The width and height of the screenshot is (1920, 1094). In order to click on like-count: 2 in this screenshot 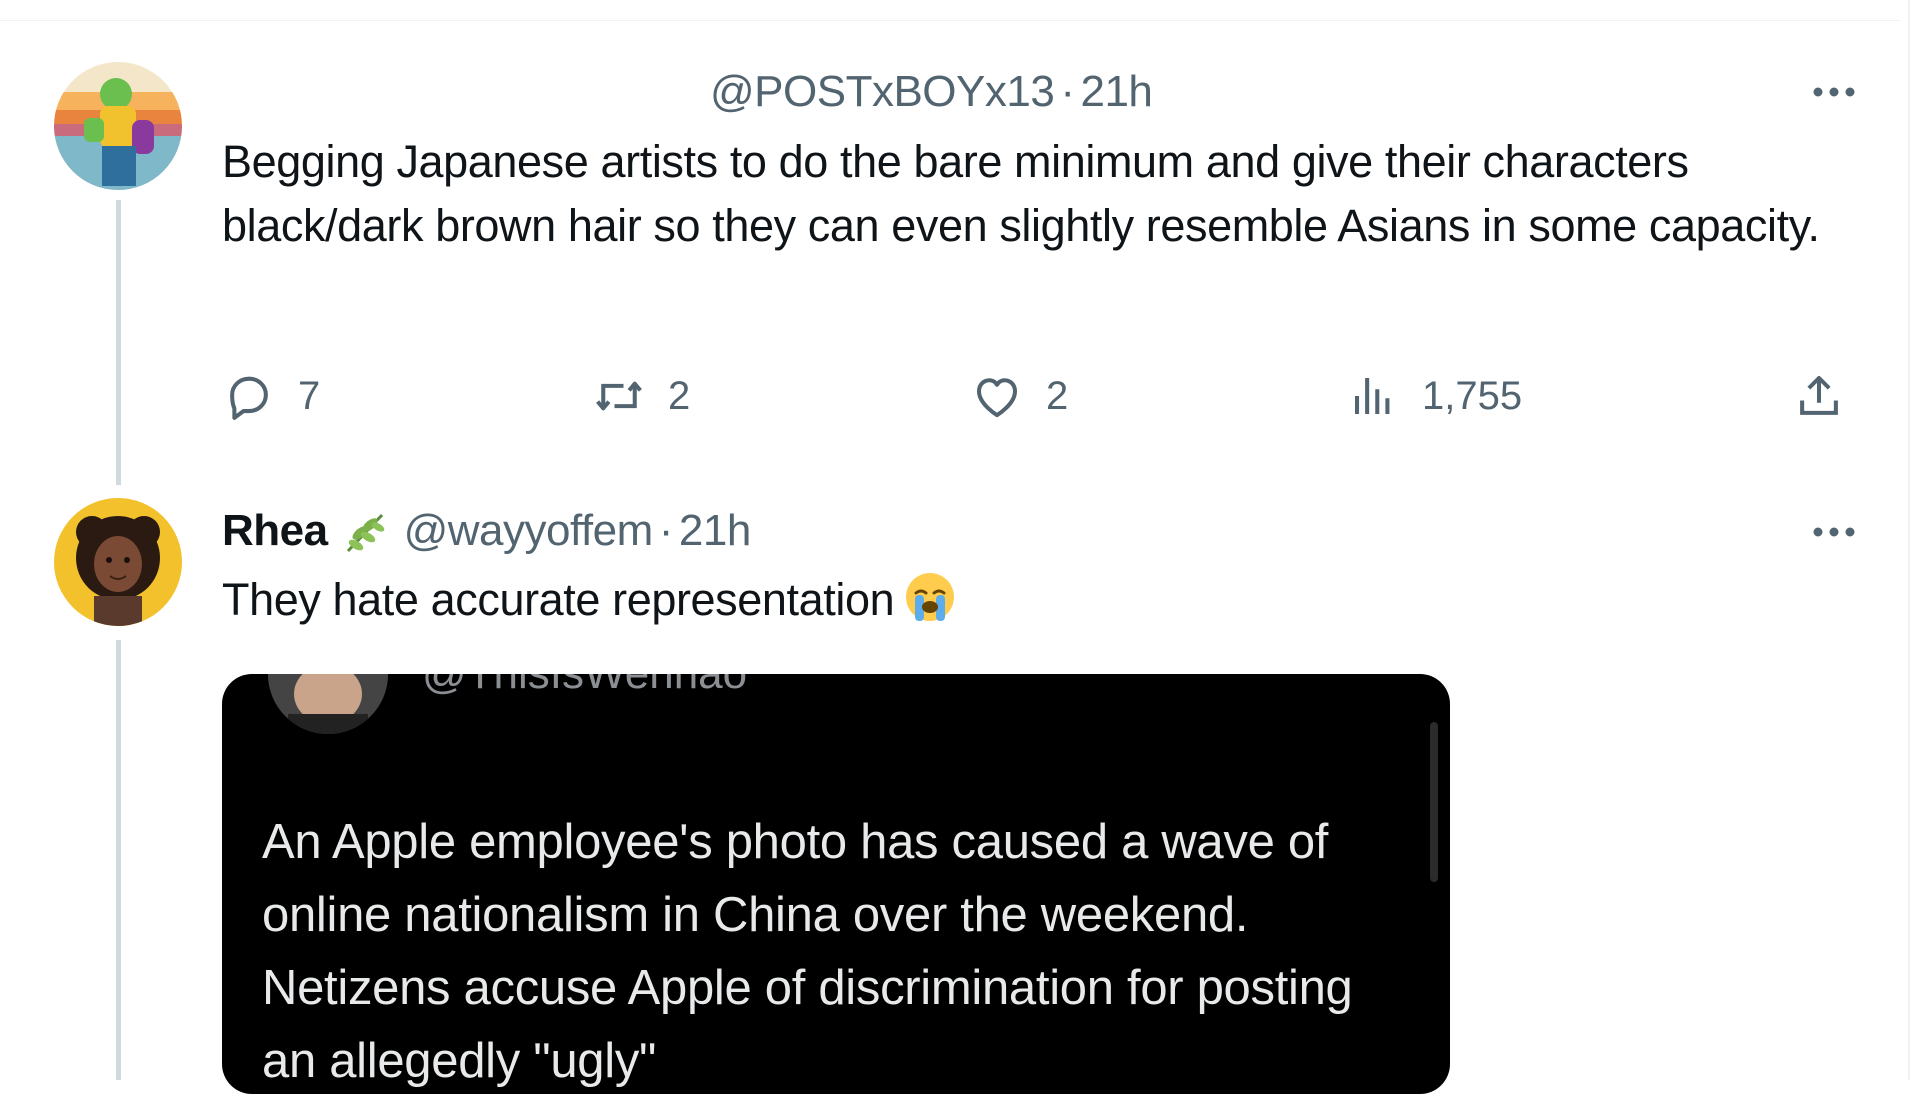, I will do `click(1057, 395)`.